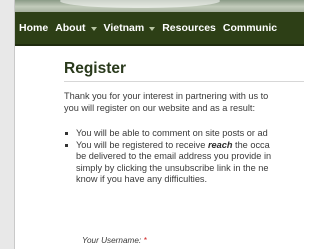 The height and width of the screenshot is (249, 320). What do you see at coordinates (251, 144) in the screenshot?
I see `benefit-text-post: the occa` at bounding box center [251, 144].